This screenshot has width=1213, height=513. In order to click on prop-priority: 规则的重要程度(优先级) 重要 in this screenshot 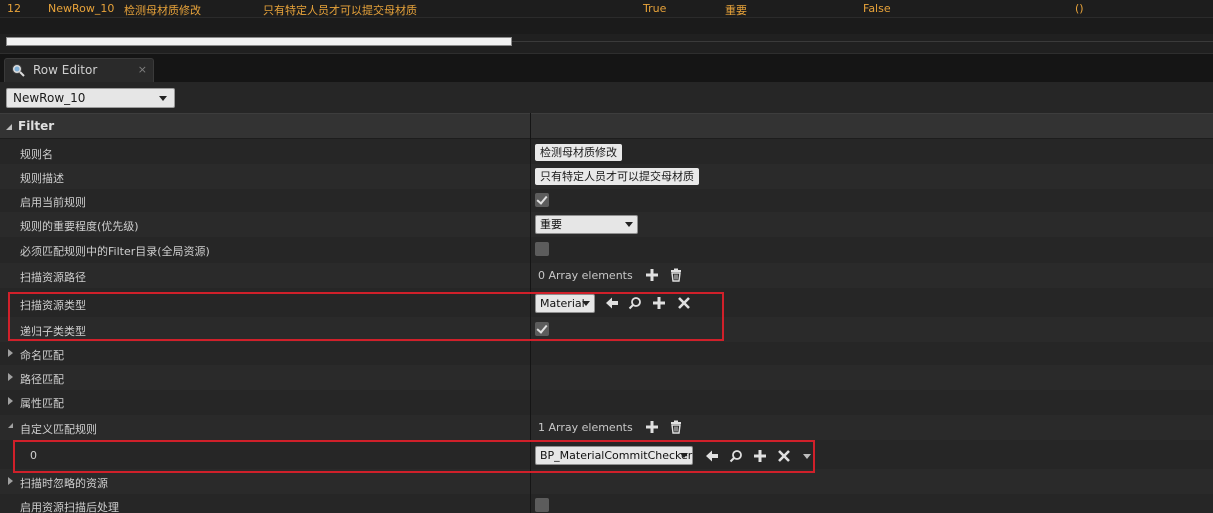, I will do `click(606, 224)`.